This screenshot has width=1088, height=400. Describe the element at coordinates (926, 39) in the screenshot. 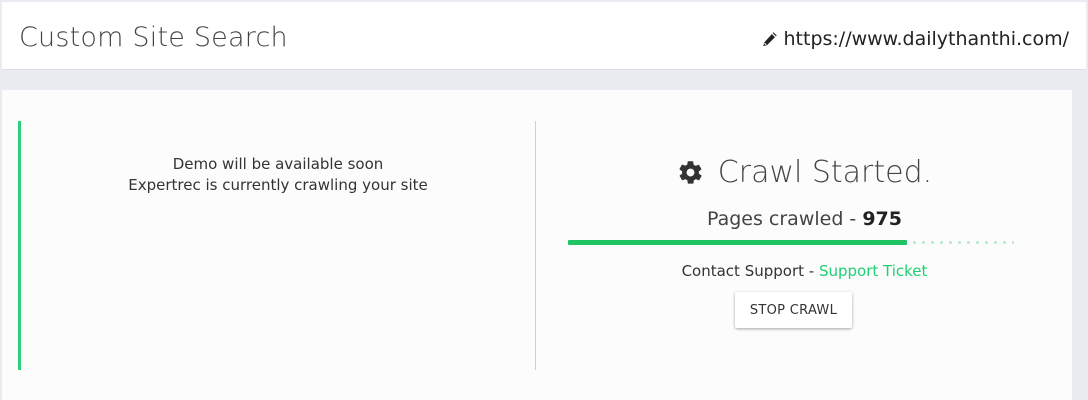

I see `site-url-text: https://www.dailythanthi.com/` at that location.